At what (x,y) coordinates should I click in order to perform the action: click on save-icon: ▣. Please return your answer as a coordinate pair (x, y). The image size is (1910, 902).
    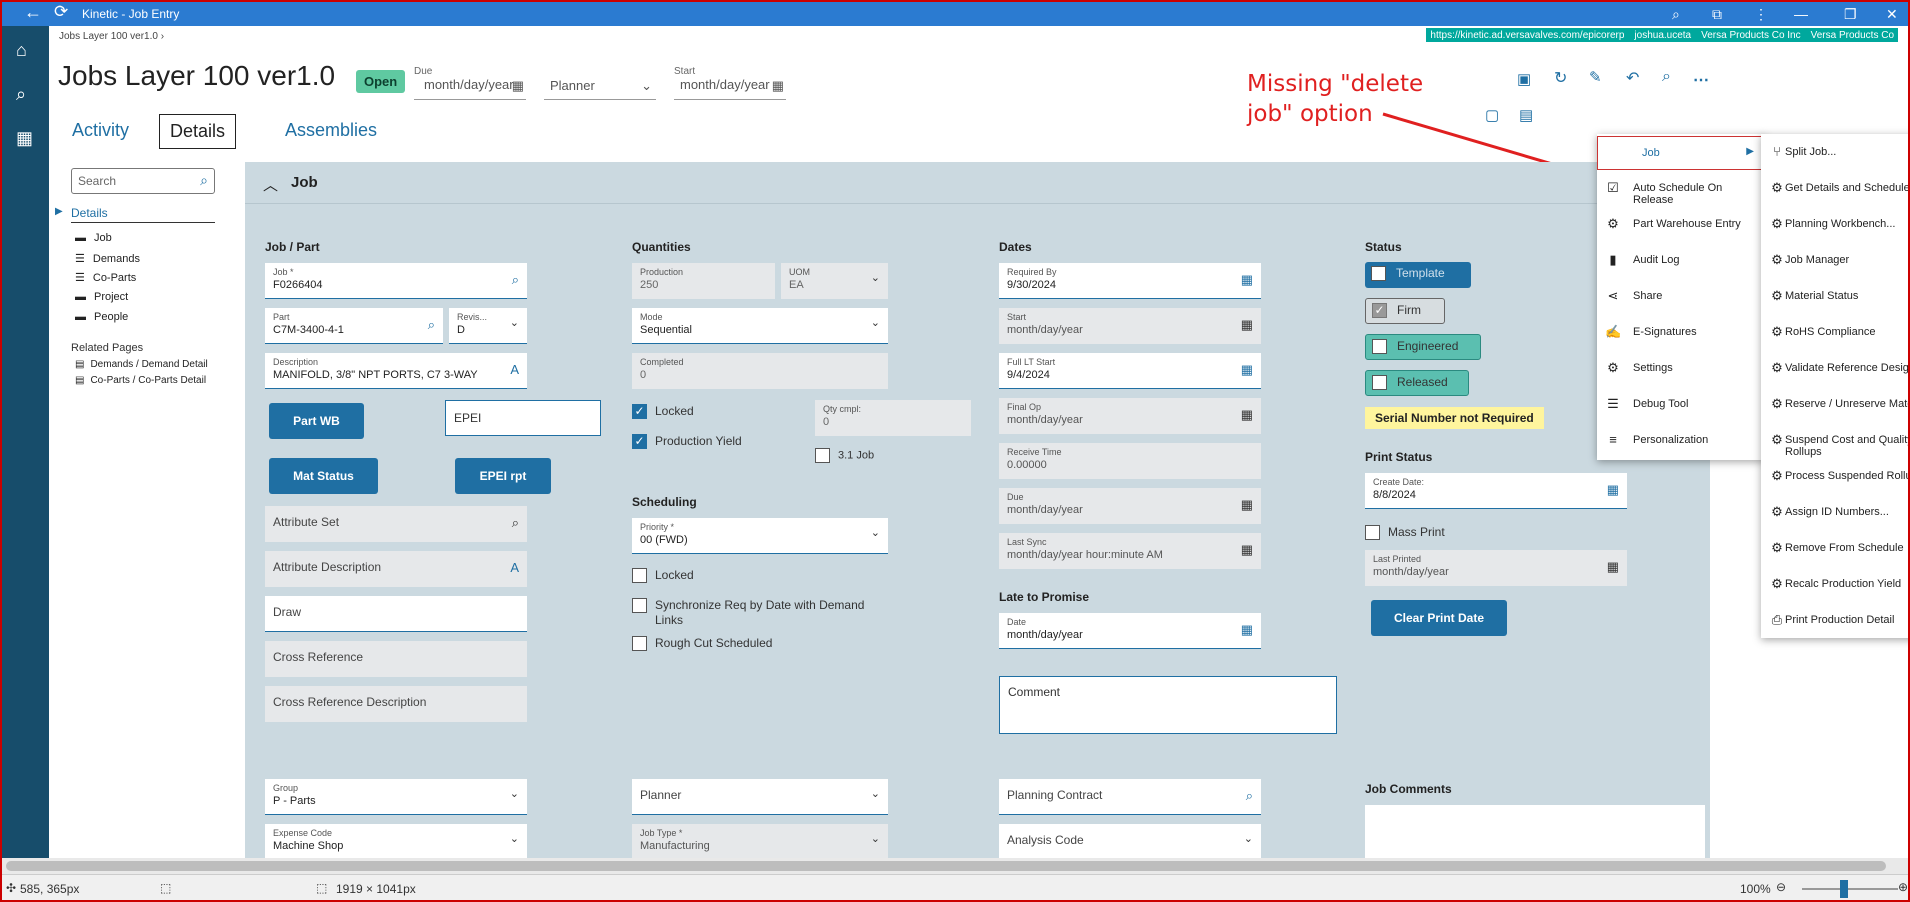
    Looking at the image, I should click on (1524, 79).